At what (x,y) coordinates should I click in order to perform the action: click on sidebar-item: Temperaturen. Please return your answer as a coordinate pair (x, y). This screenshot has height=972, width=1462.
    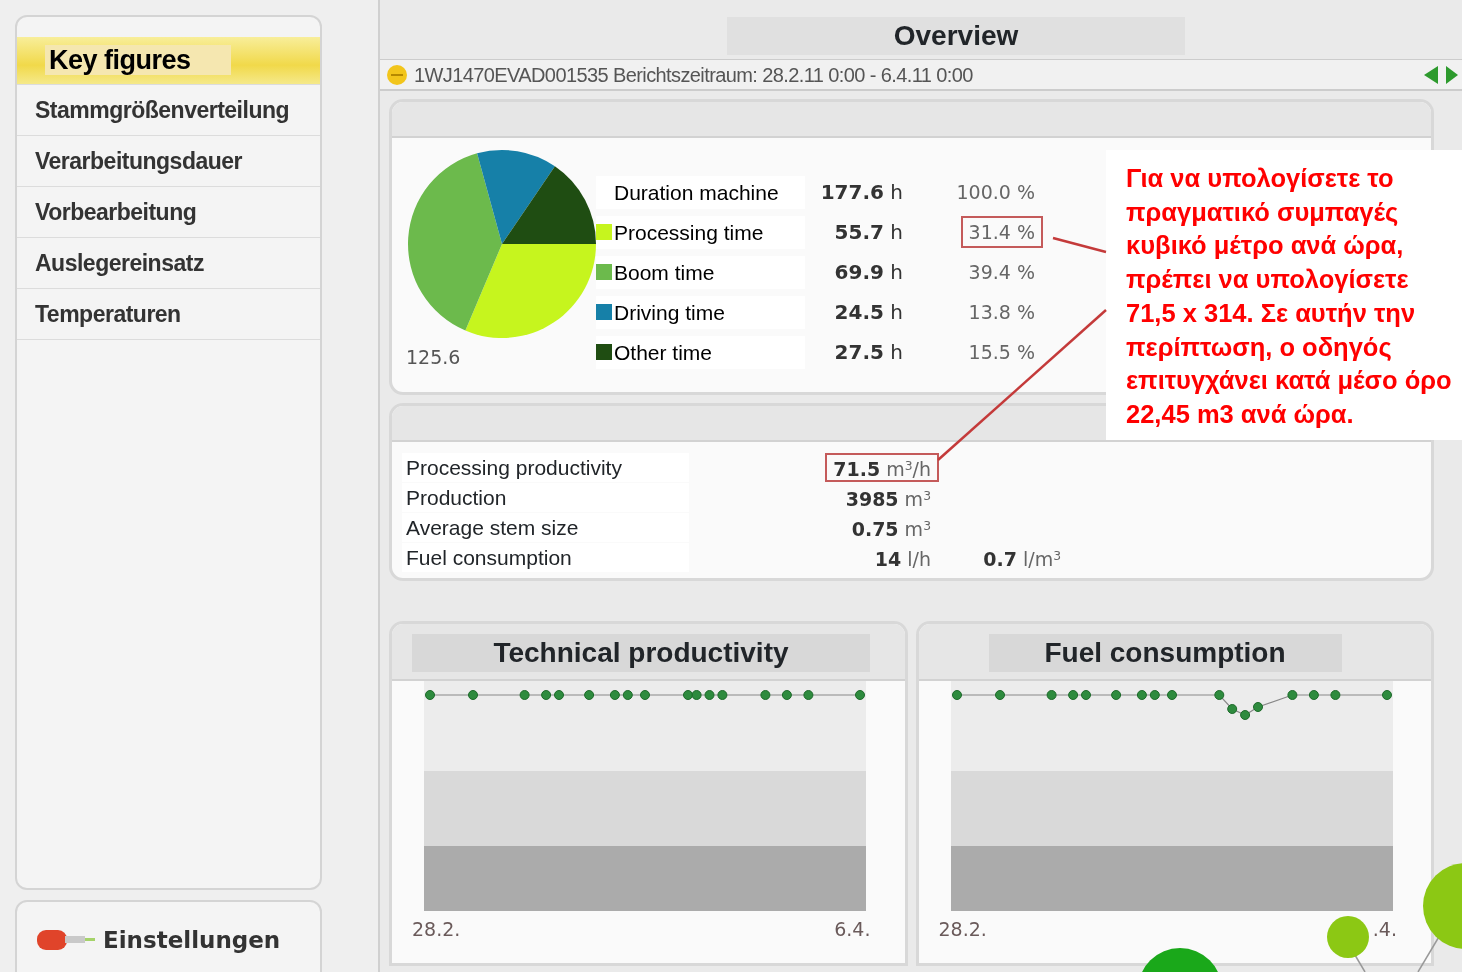
    Looking at the image, I should click on (168, 314).